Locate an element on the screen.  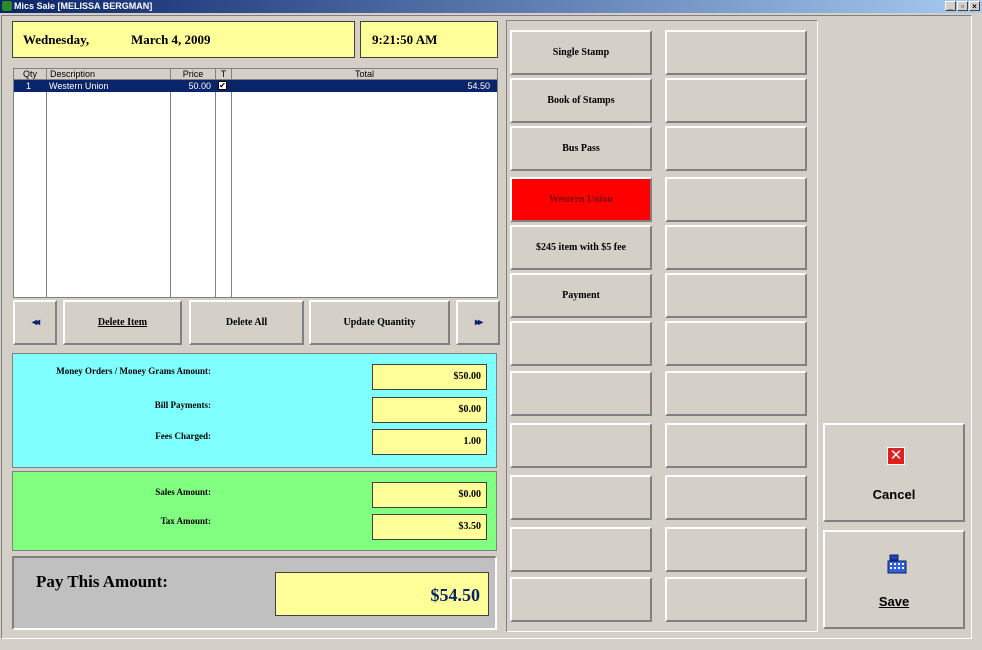
tax-amount-label: Tax Amount: is located at coordinates (185, 521).